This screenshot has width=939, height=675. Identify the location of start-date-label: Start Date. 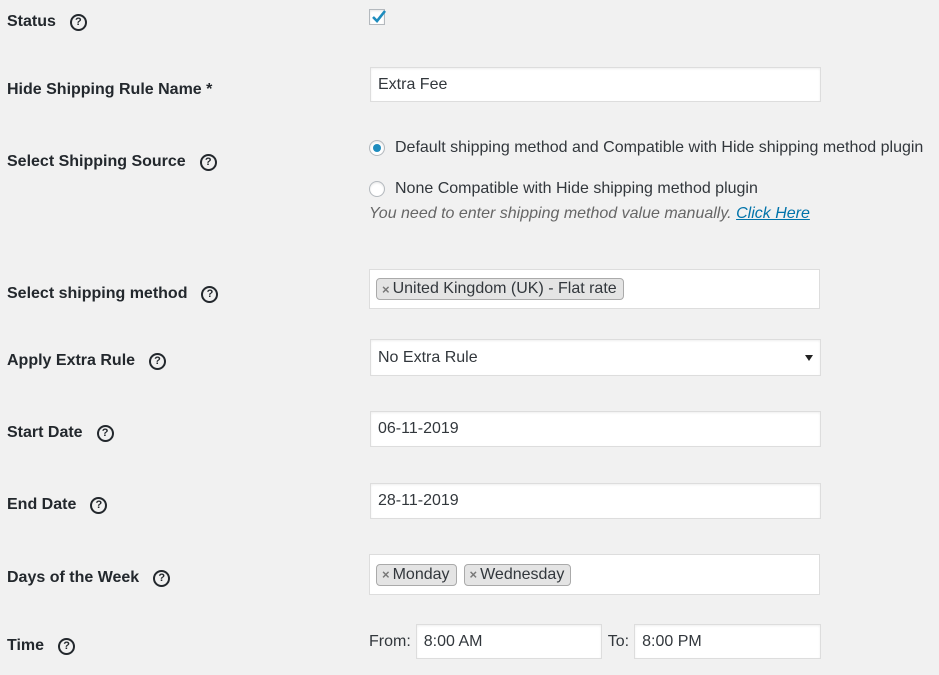
(45, 432).